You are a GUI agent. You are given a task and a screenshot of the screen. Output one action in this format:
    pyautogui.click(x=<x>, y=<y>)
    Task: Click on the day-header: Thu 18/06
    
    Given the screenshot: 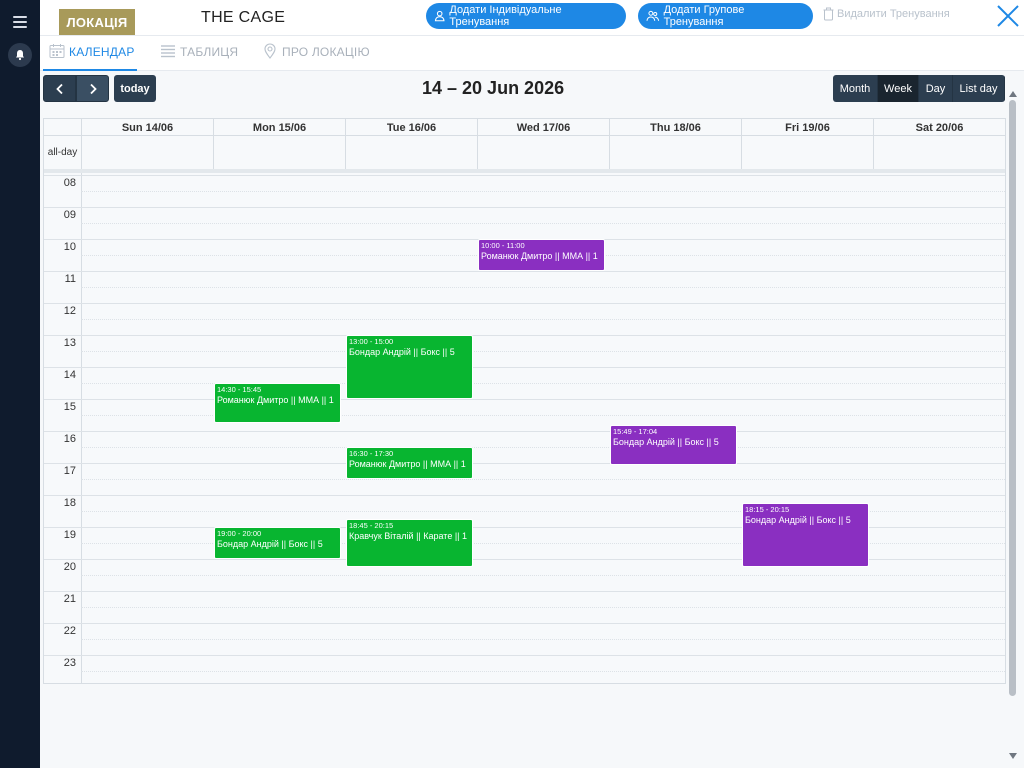 What is the action you would take?
    pyautogui.click(x=675, y=127)
    